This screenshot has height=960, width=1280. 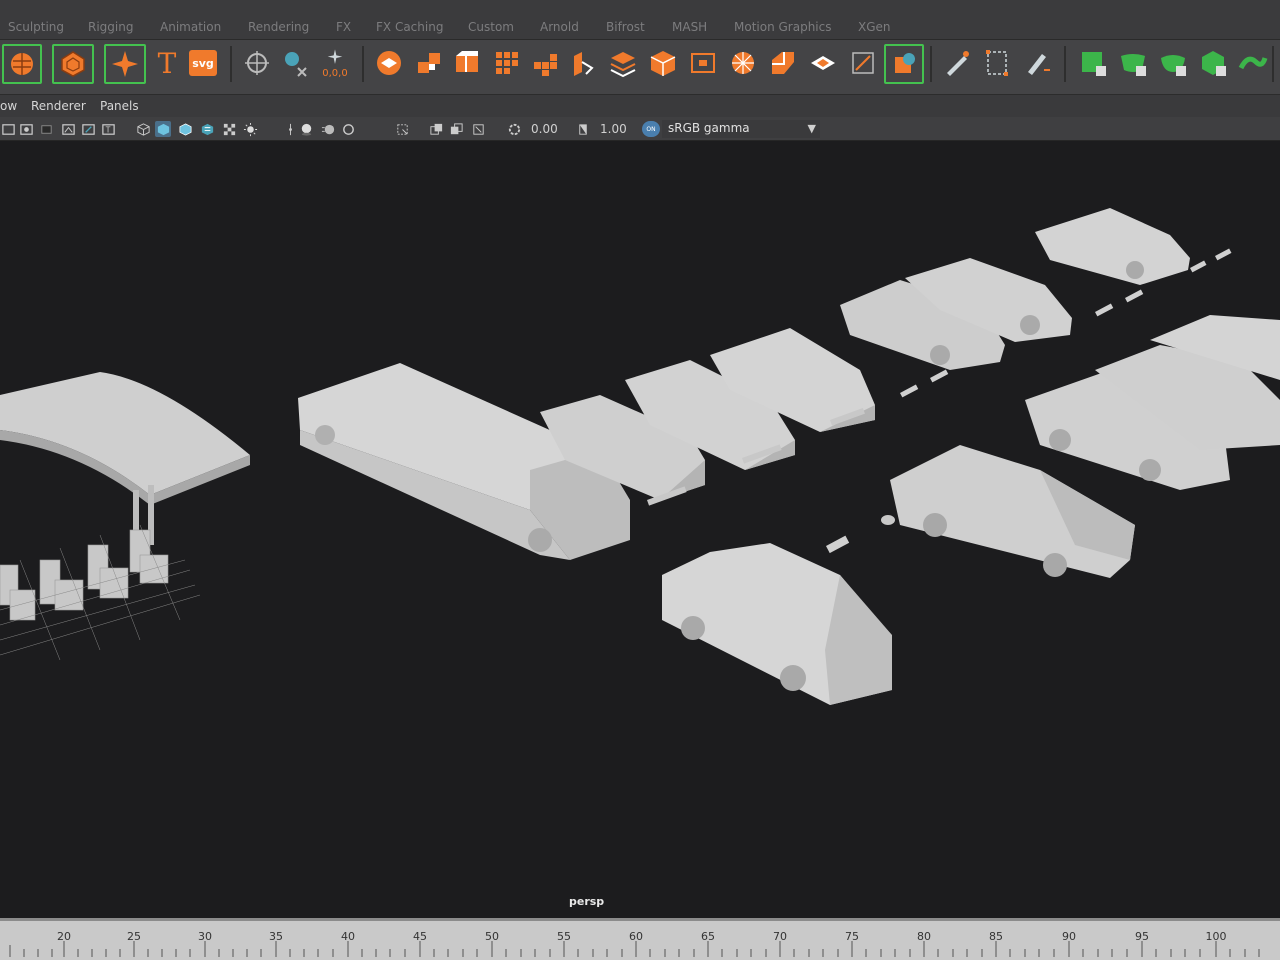 What do you see at coordinates (613, 129) in the screenshot?
I see `gamma-value: 1.00` at bounding box center [613, 129].